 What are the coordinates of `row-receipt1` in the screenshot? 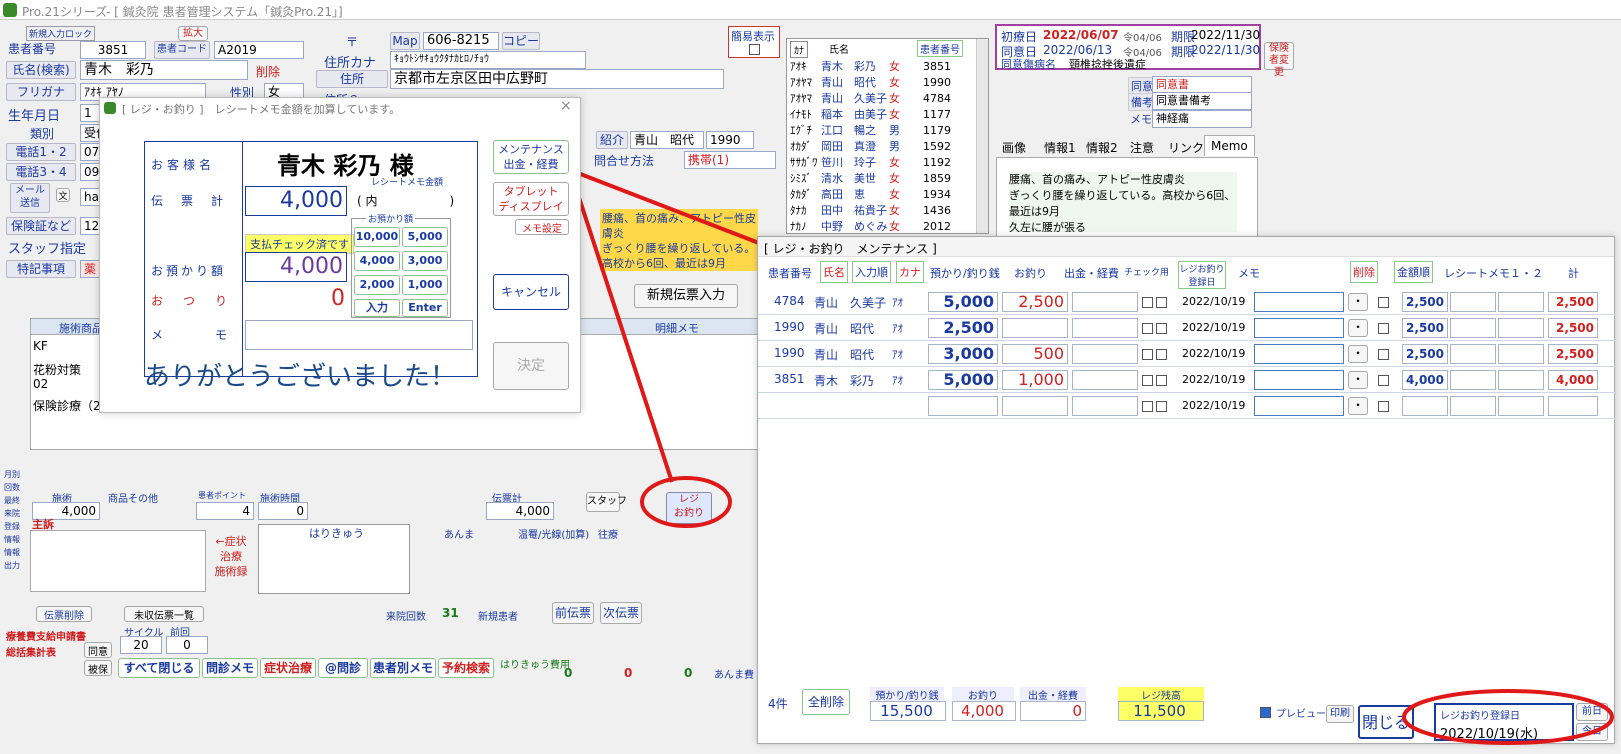 It's located at (1425, 406).